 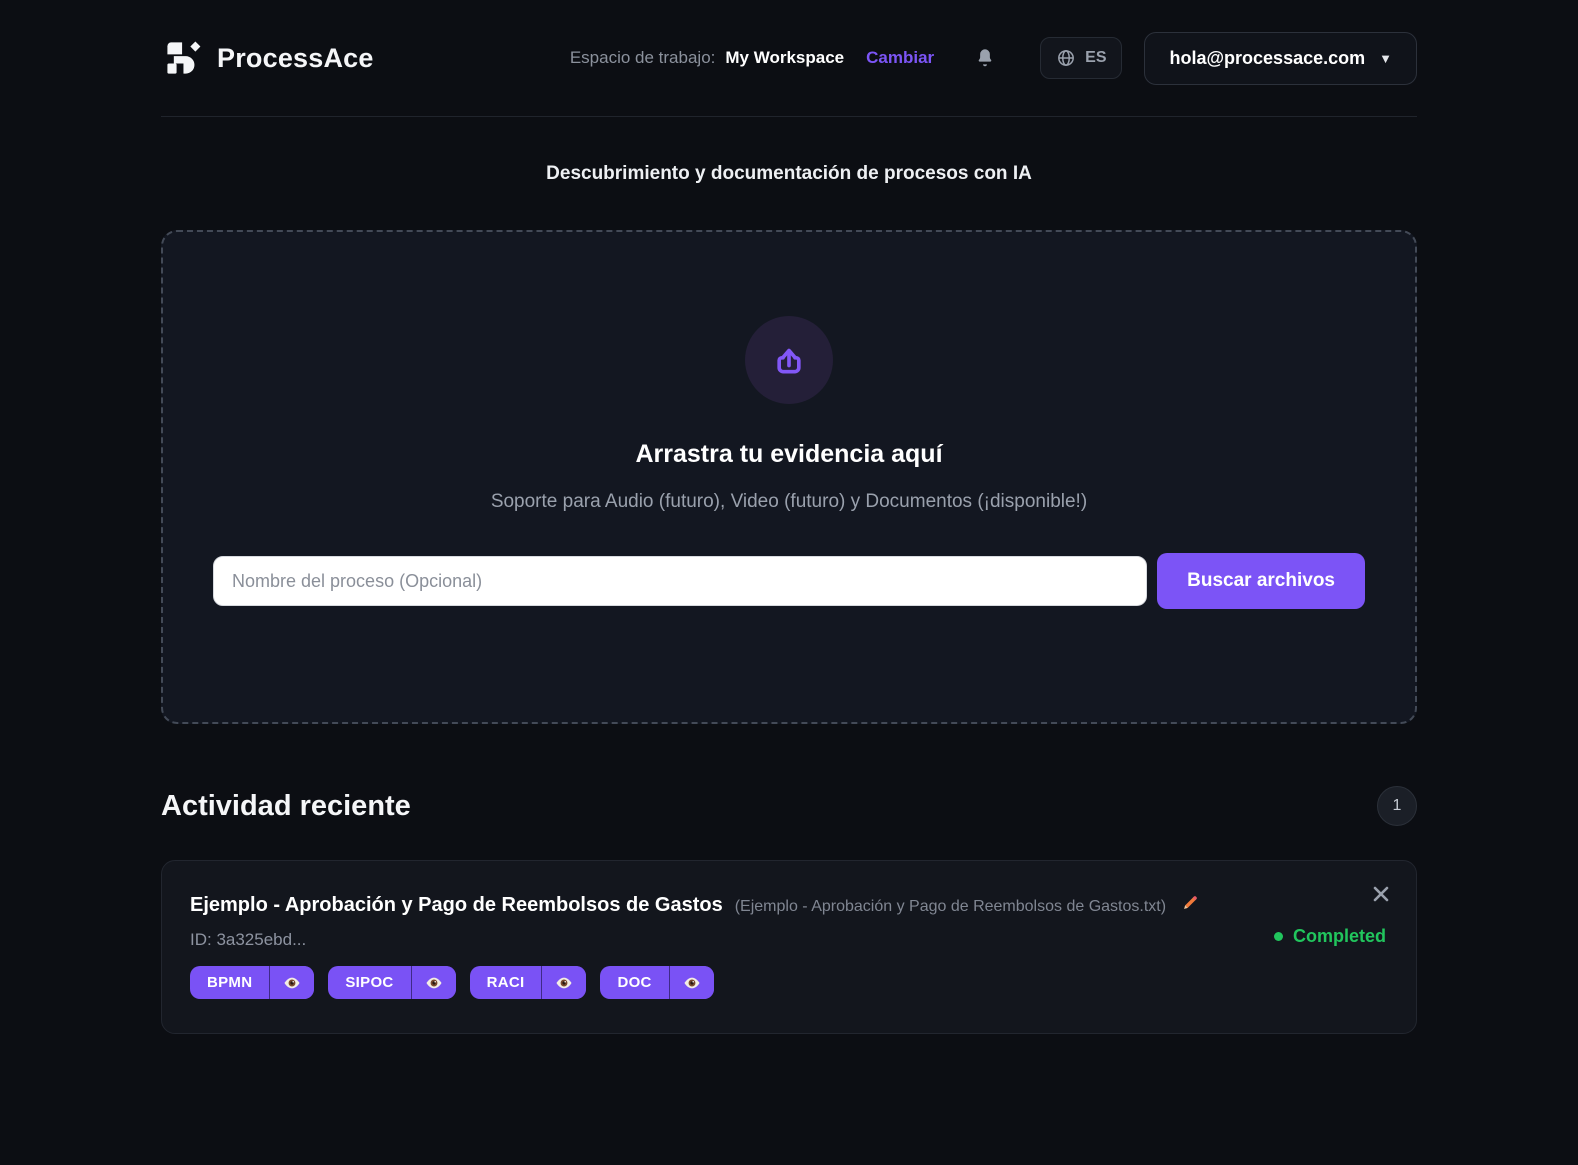 I want to click on header-divider, so click(x=789, y=116).